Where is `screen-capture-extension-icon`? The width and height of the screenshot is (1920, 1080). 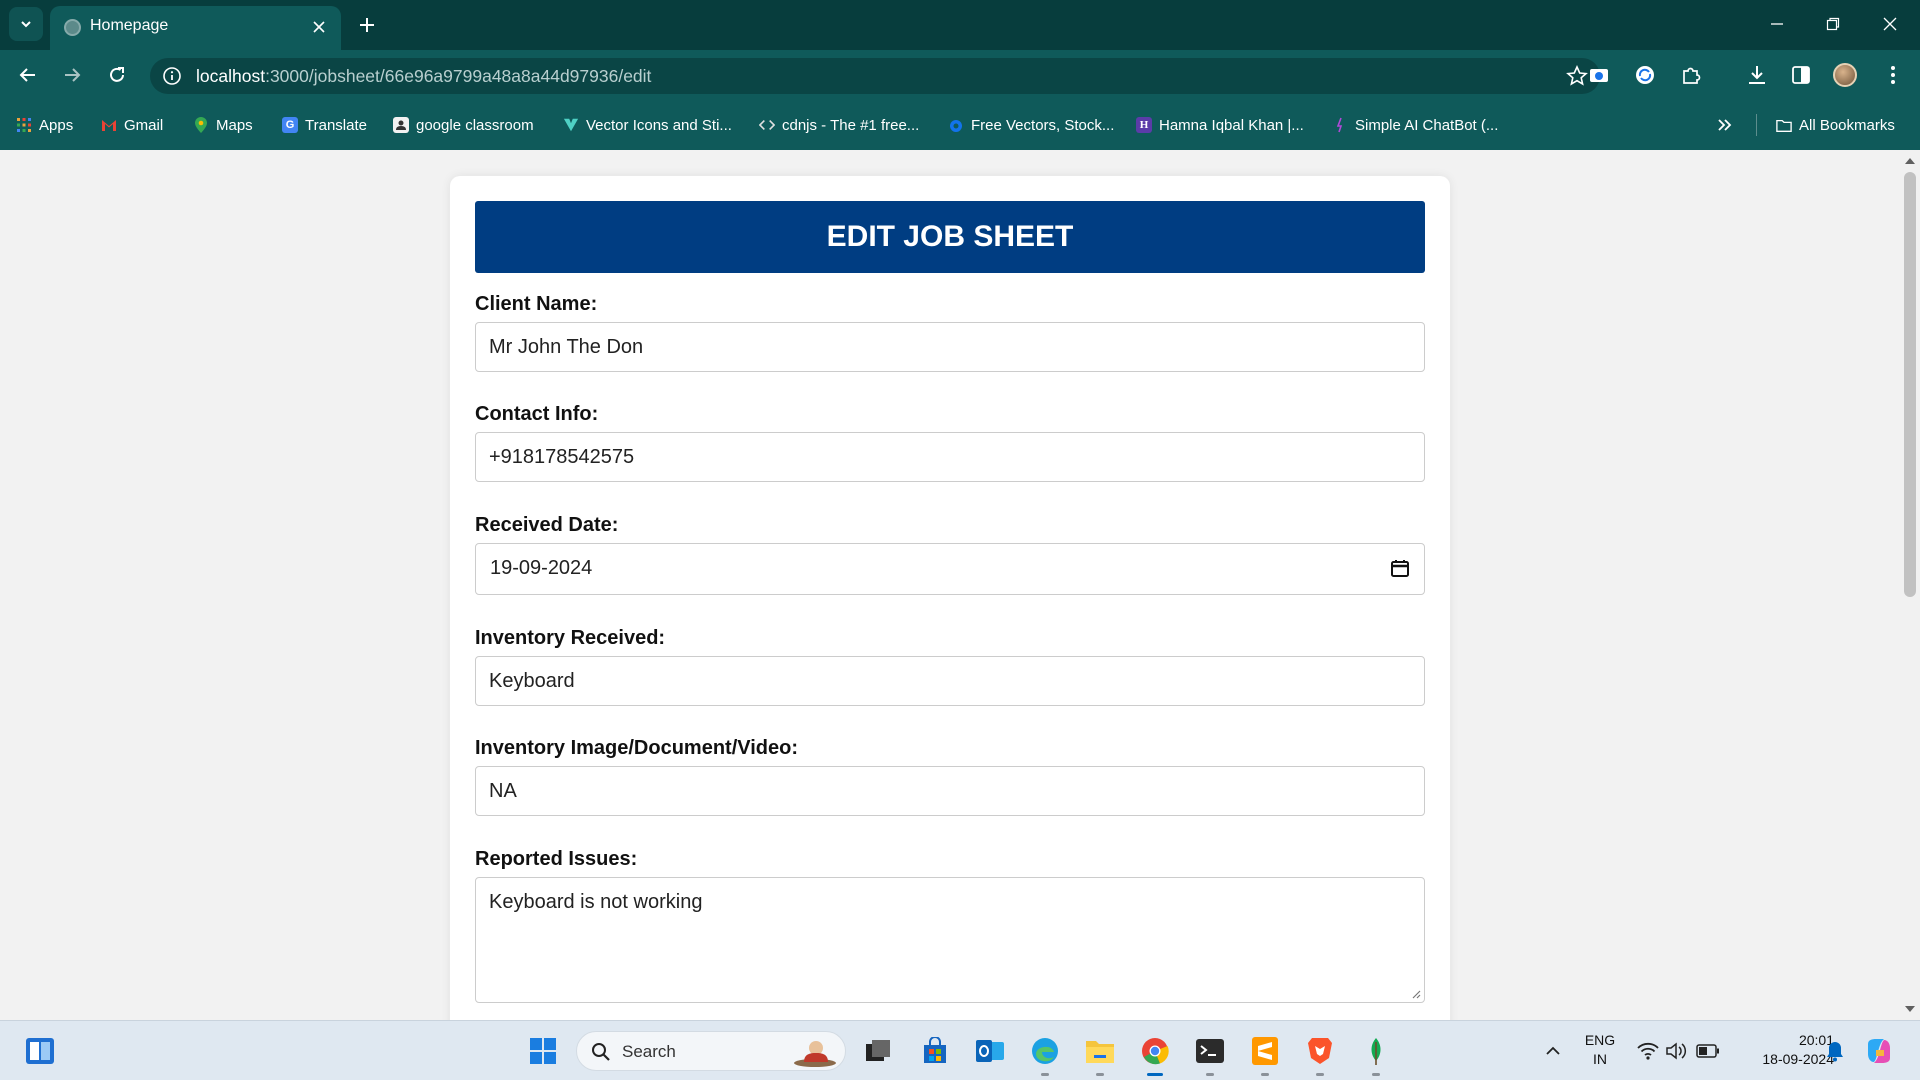 screen-capture-extension-icon is located at coordinates (1599, 75).